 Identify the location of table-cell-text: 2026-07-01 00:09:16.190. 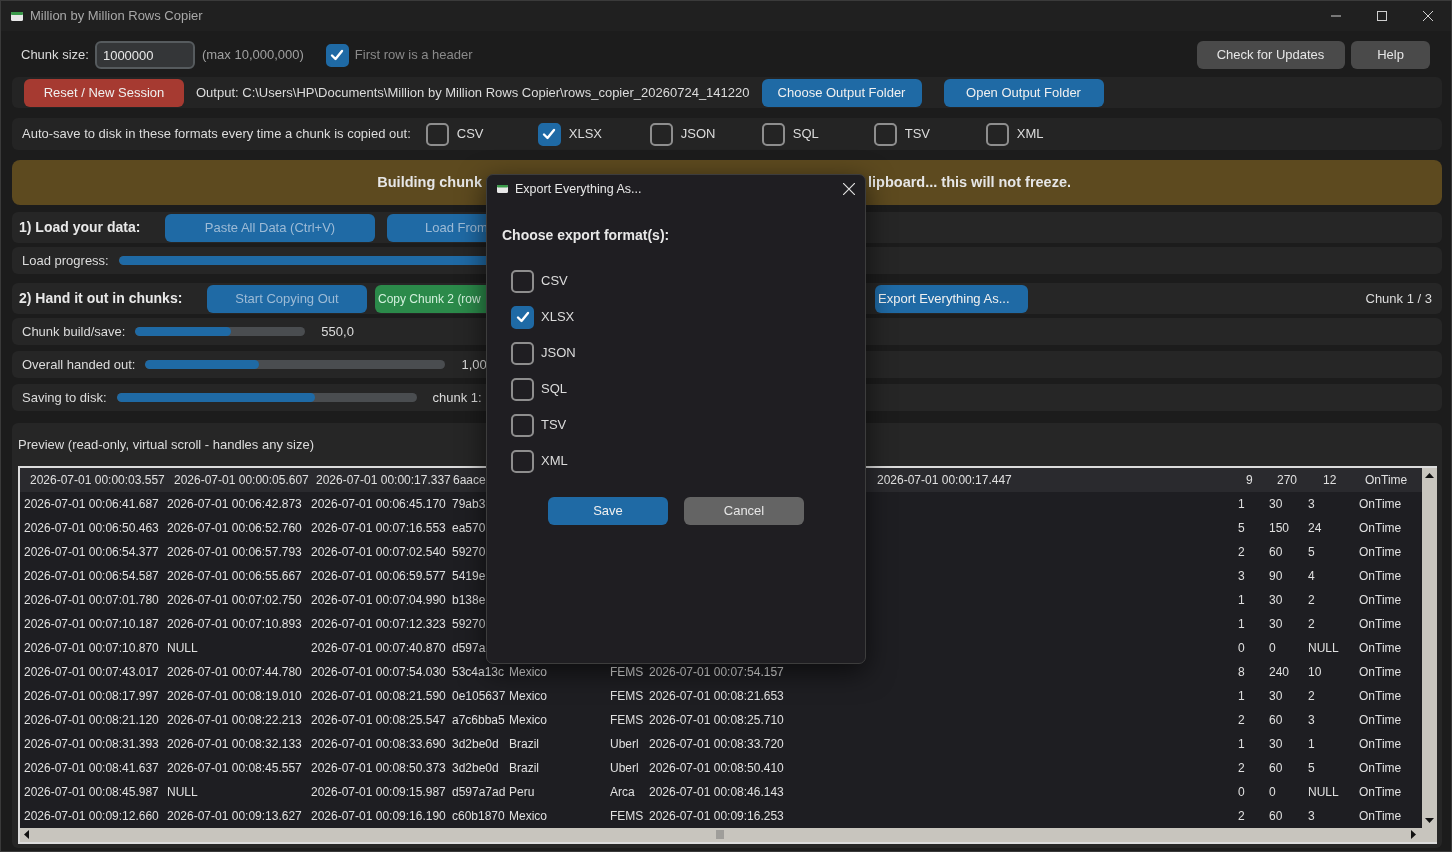
(378, 816).